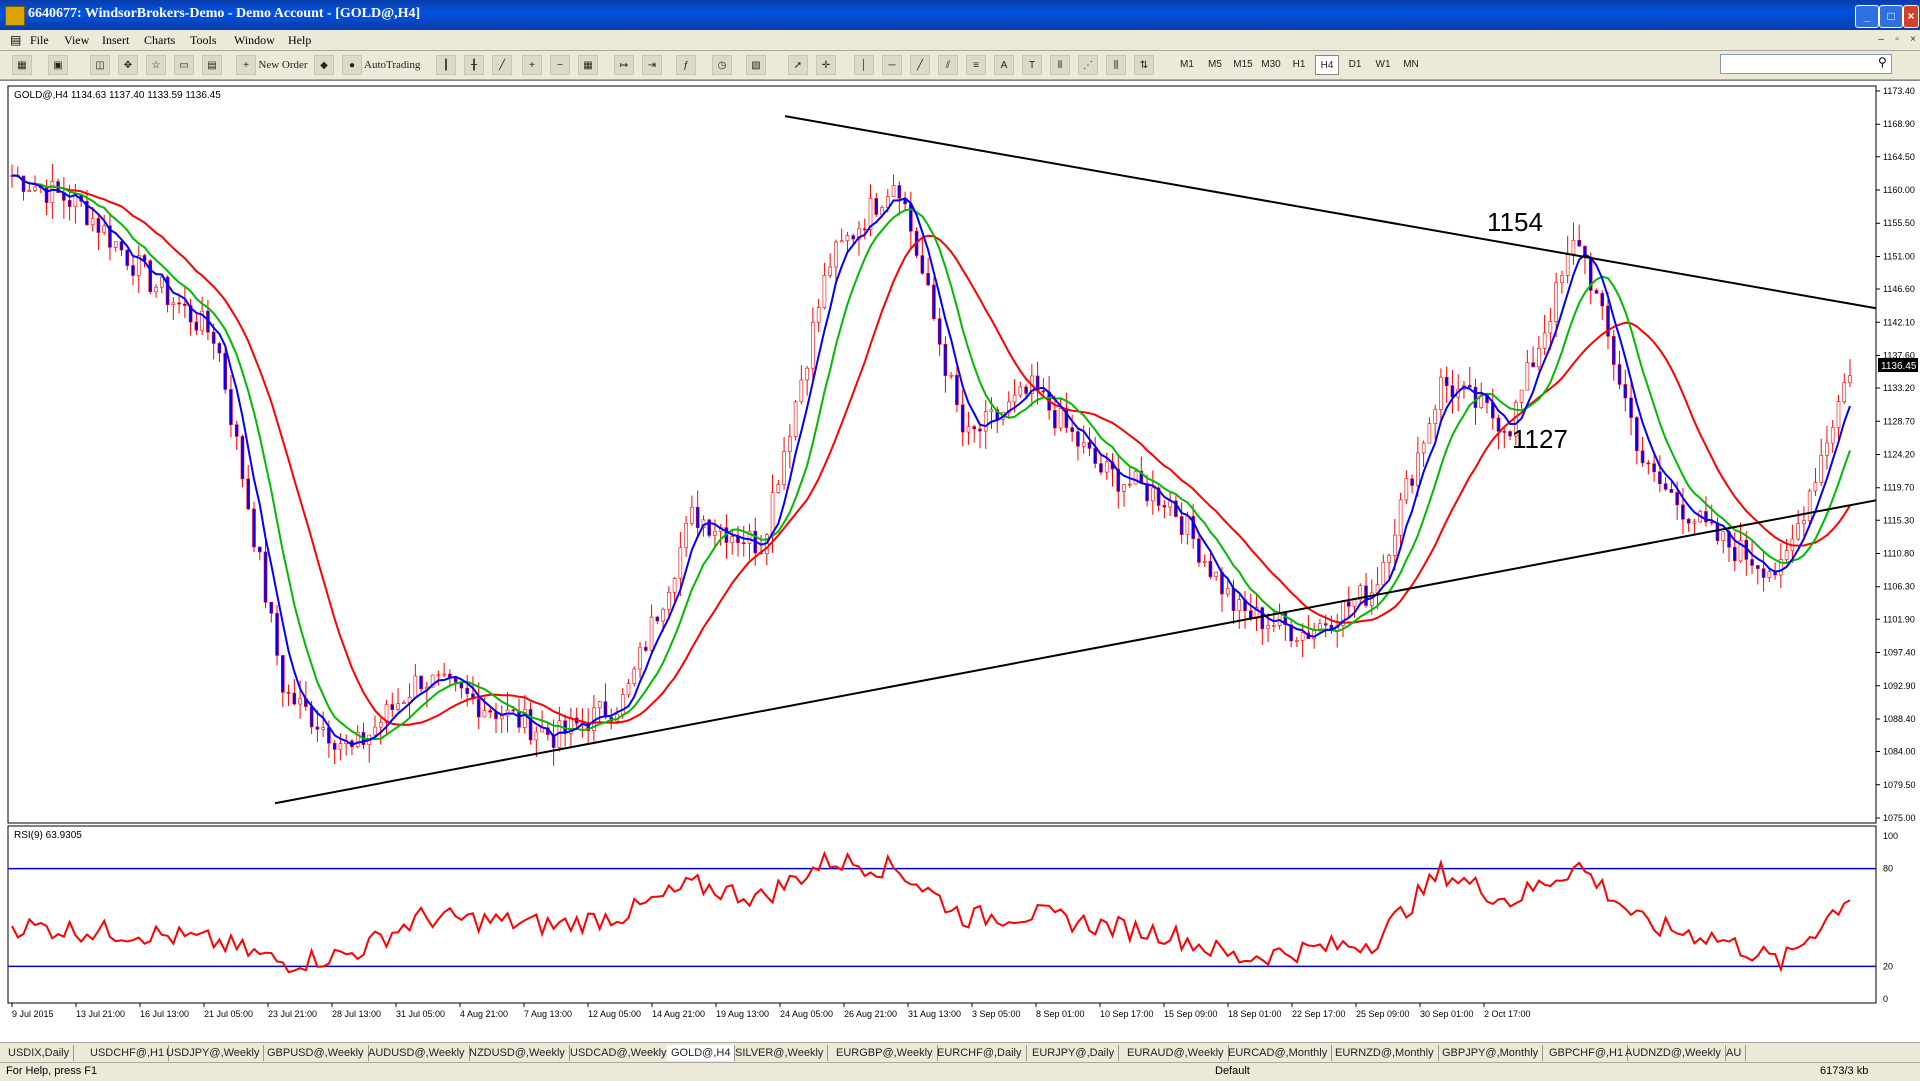  What do you see at coordinates (1299, 65) in the screenshot?
I see `timeframe-h1: H1` at bounding box center [1299, 65].